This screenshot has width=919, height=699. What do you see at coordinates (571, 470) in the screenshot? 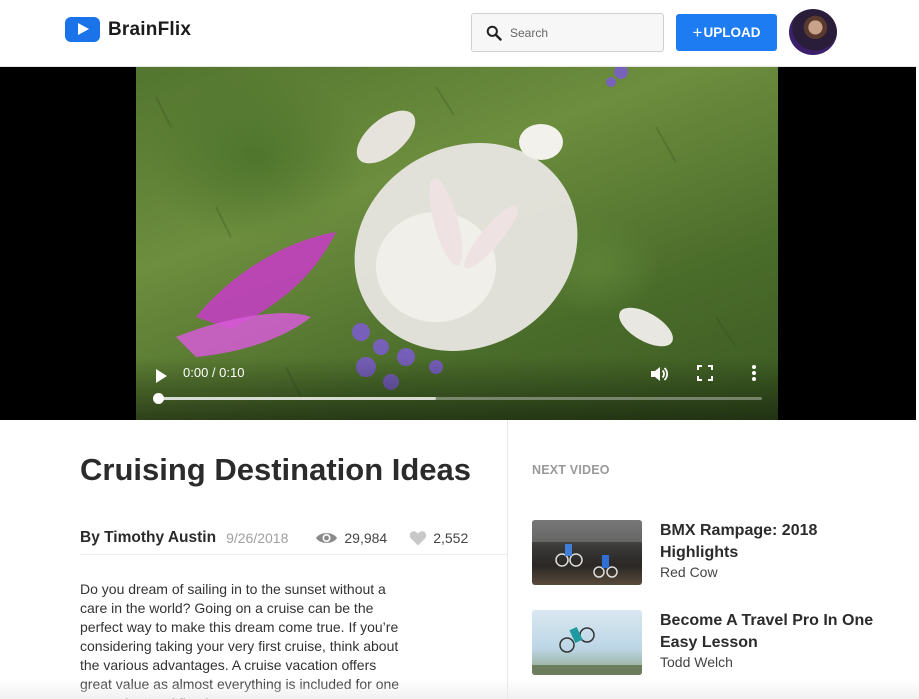
I see `next-video-heading: NEXT VIDEO` at bounding box center [571, 470].